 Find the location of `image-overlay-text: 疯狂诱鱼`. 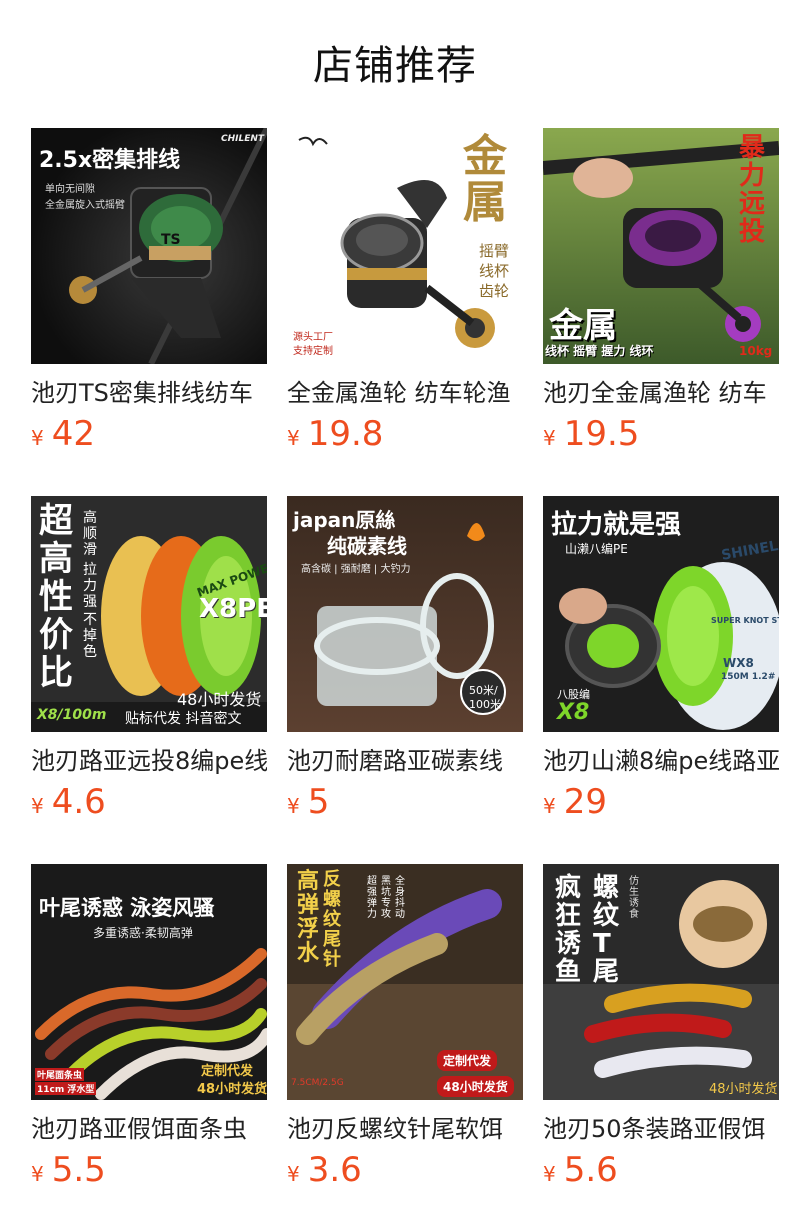

image-overlay-text: 疯狂诱鱼 is located at coordinates (568, 930).